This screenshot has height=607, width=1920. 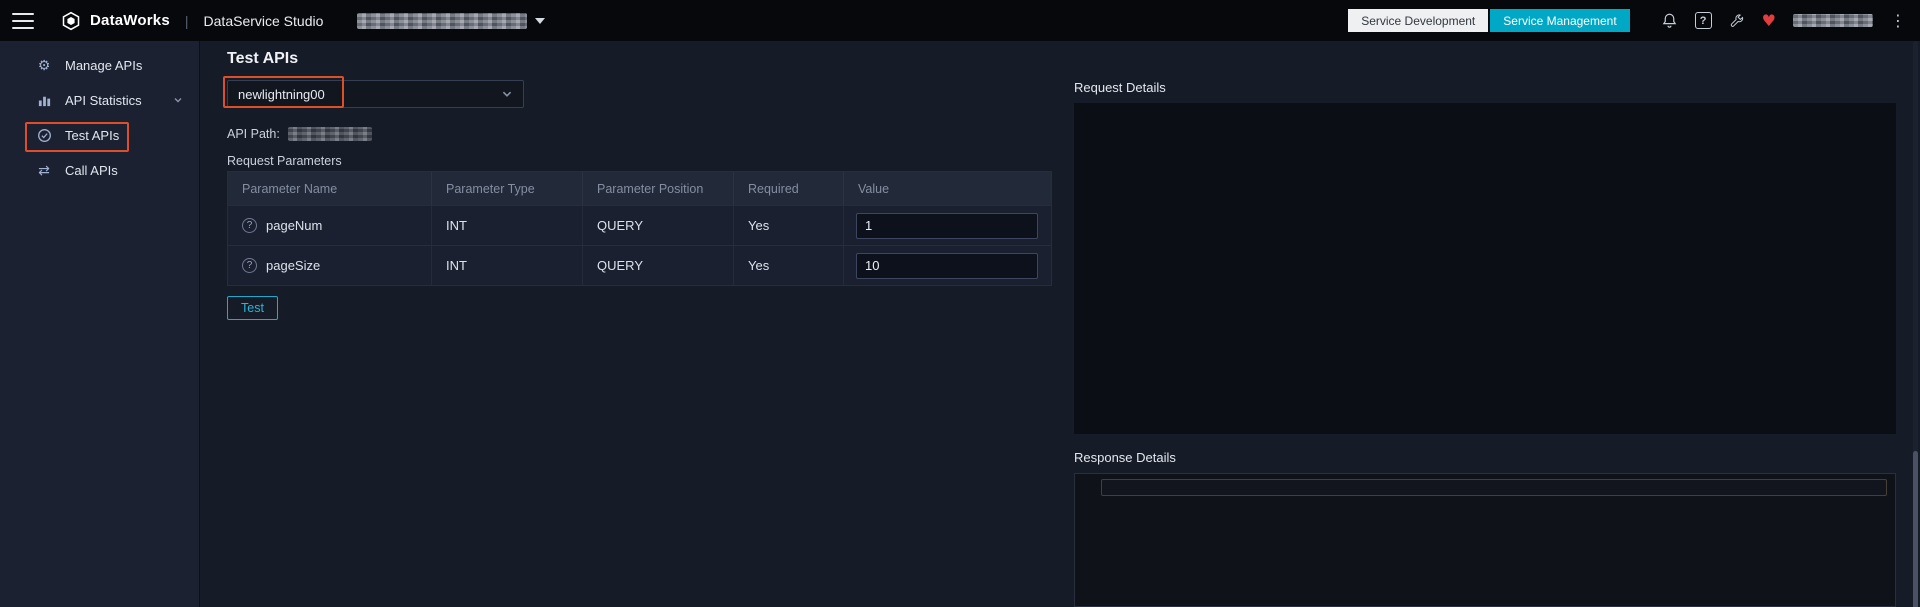 What do you see at coordinates (1560, 20) in the screenshot?
I see `service-management-button: Service Management` at bounding box center [1560, 20].